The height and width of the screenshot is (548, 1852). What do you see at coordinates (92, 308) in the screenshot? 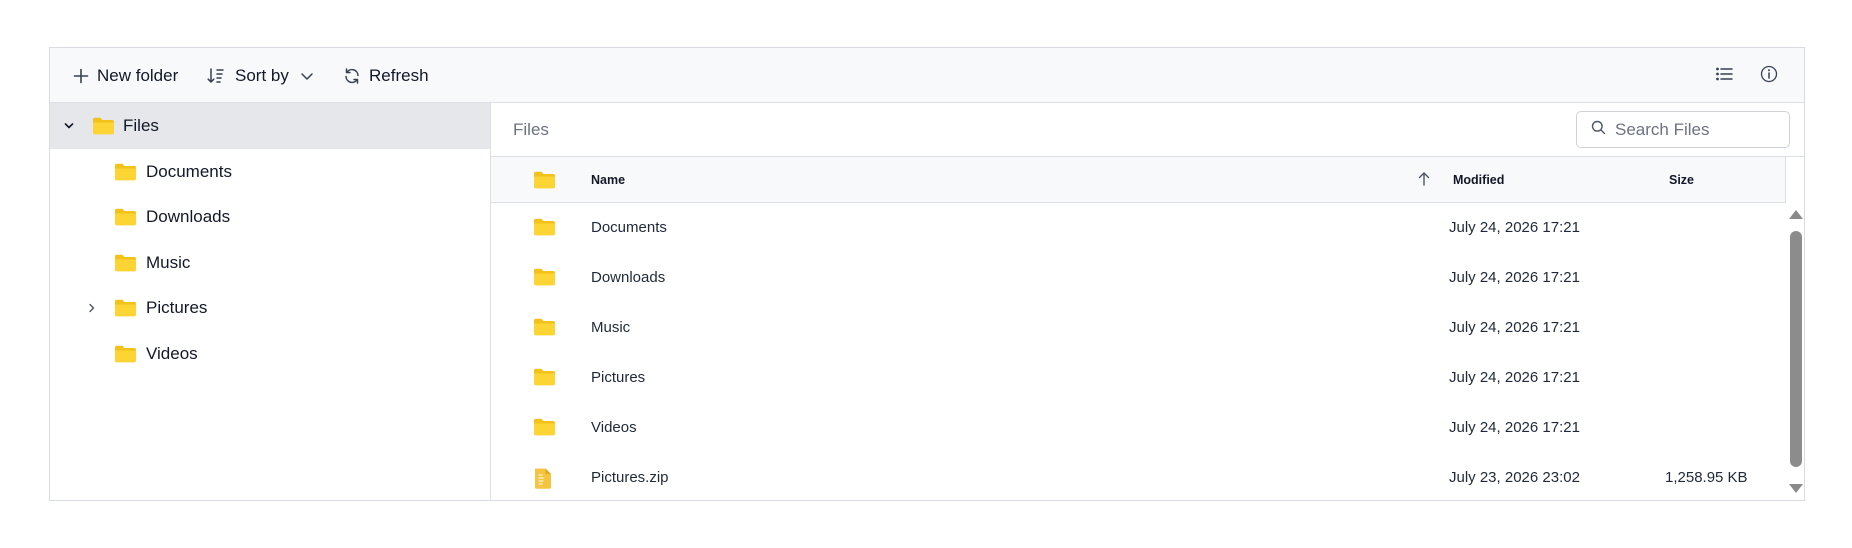
I see `chevron-right-icon` at bounding box center [92, 308].